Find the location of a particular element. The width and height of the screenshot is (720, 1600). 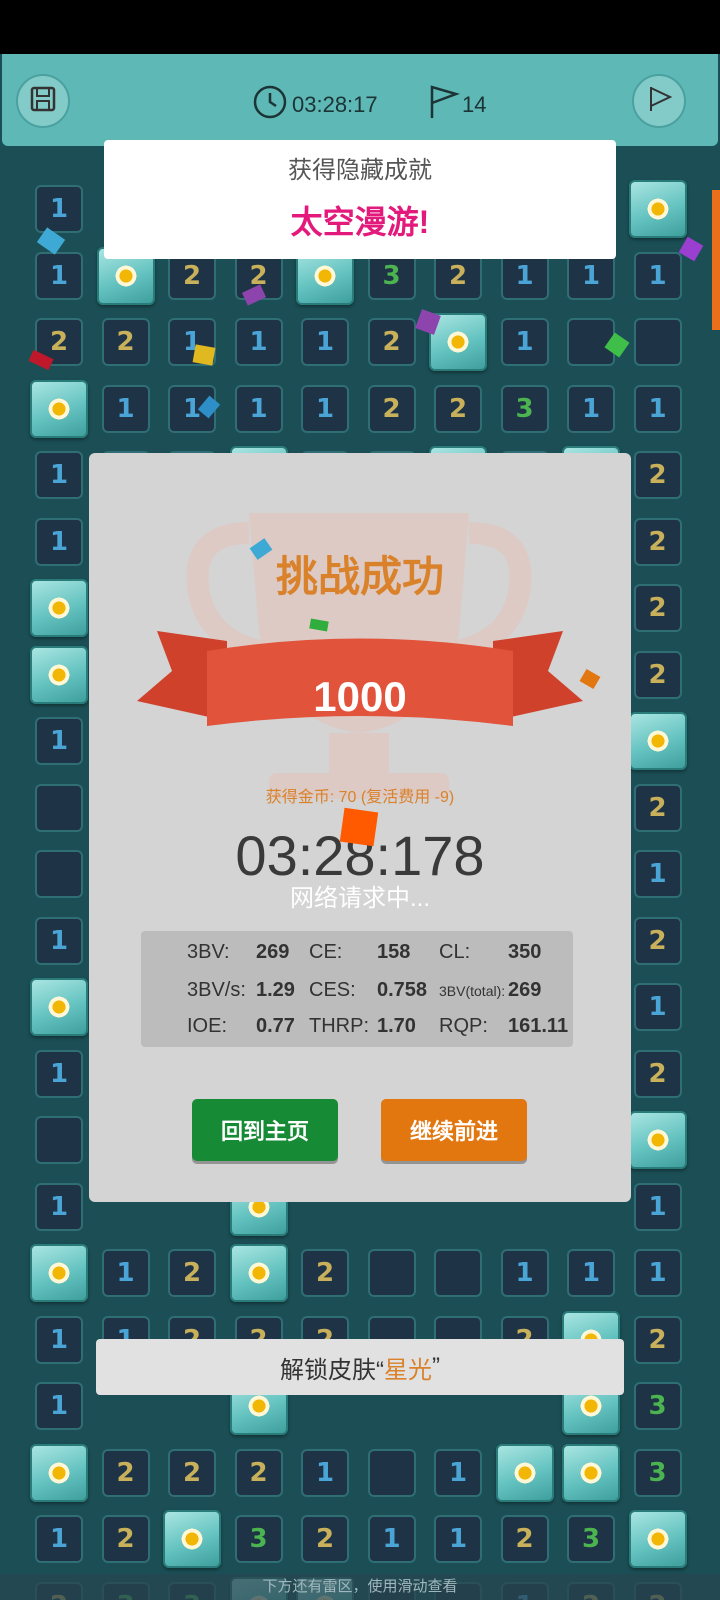

continue-button: 继续前进 is located at coordinates (454, 1130).